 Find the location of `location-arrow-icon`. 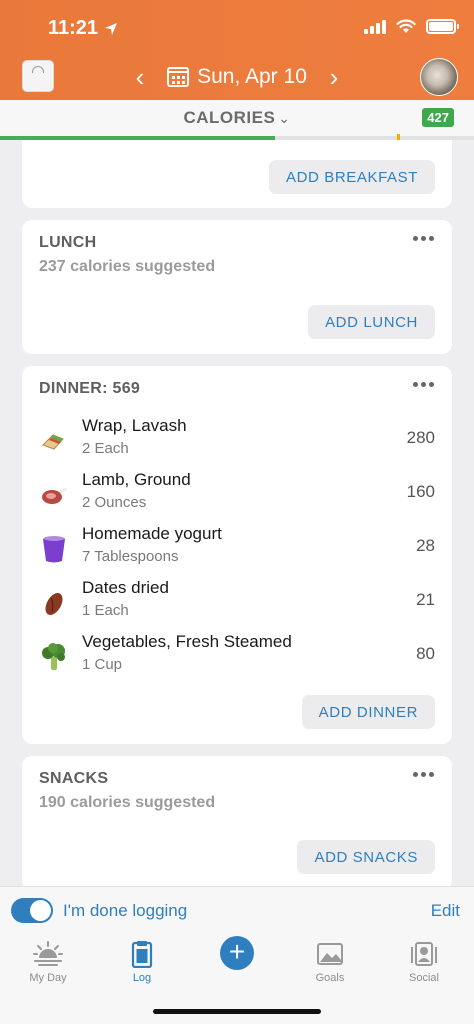

location-arrow-icon is located at coordinates (111, 28).